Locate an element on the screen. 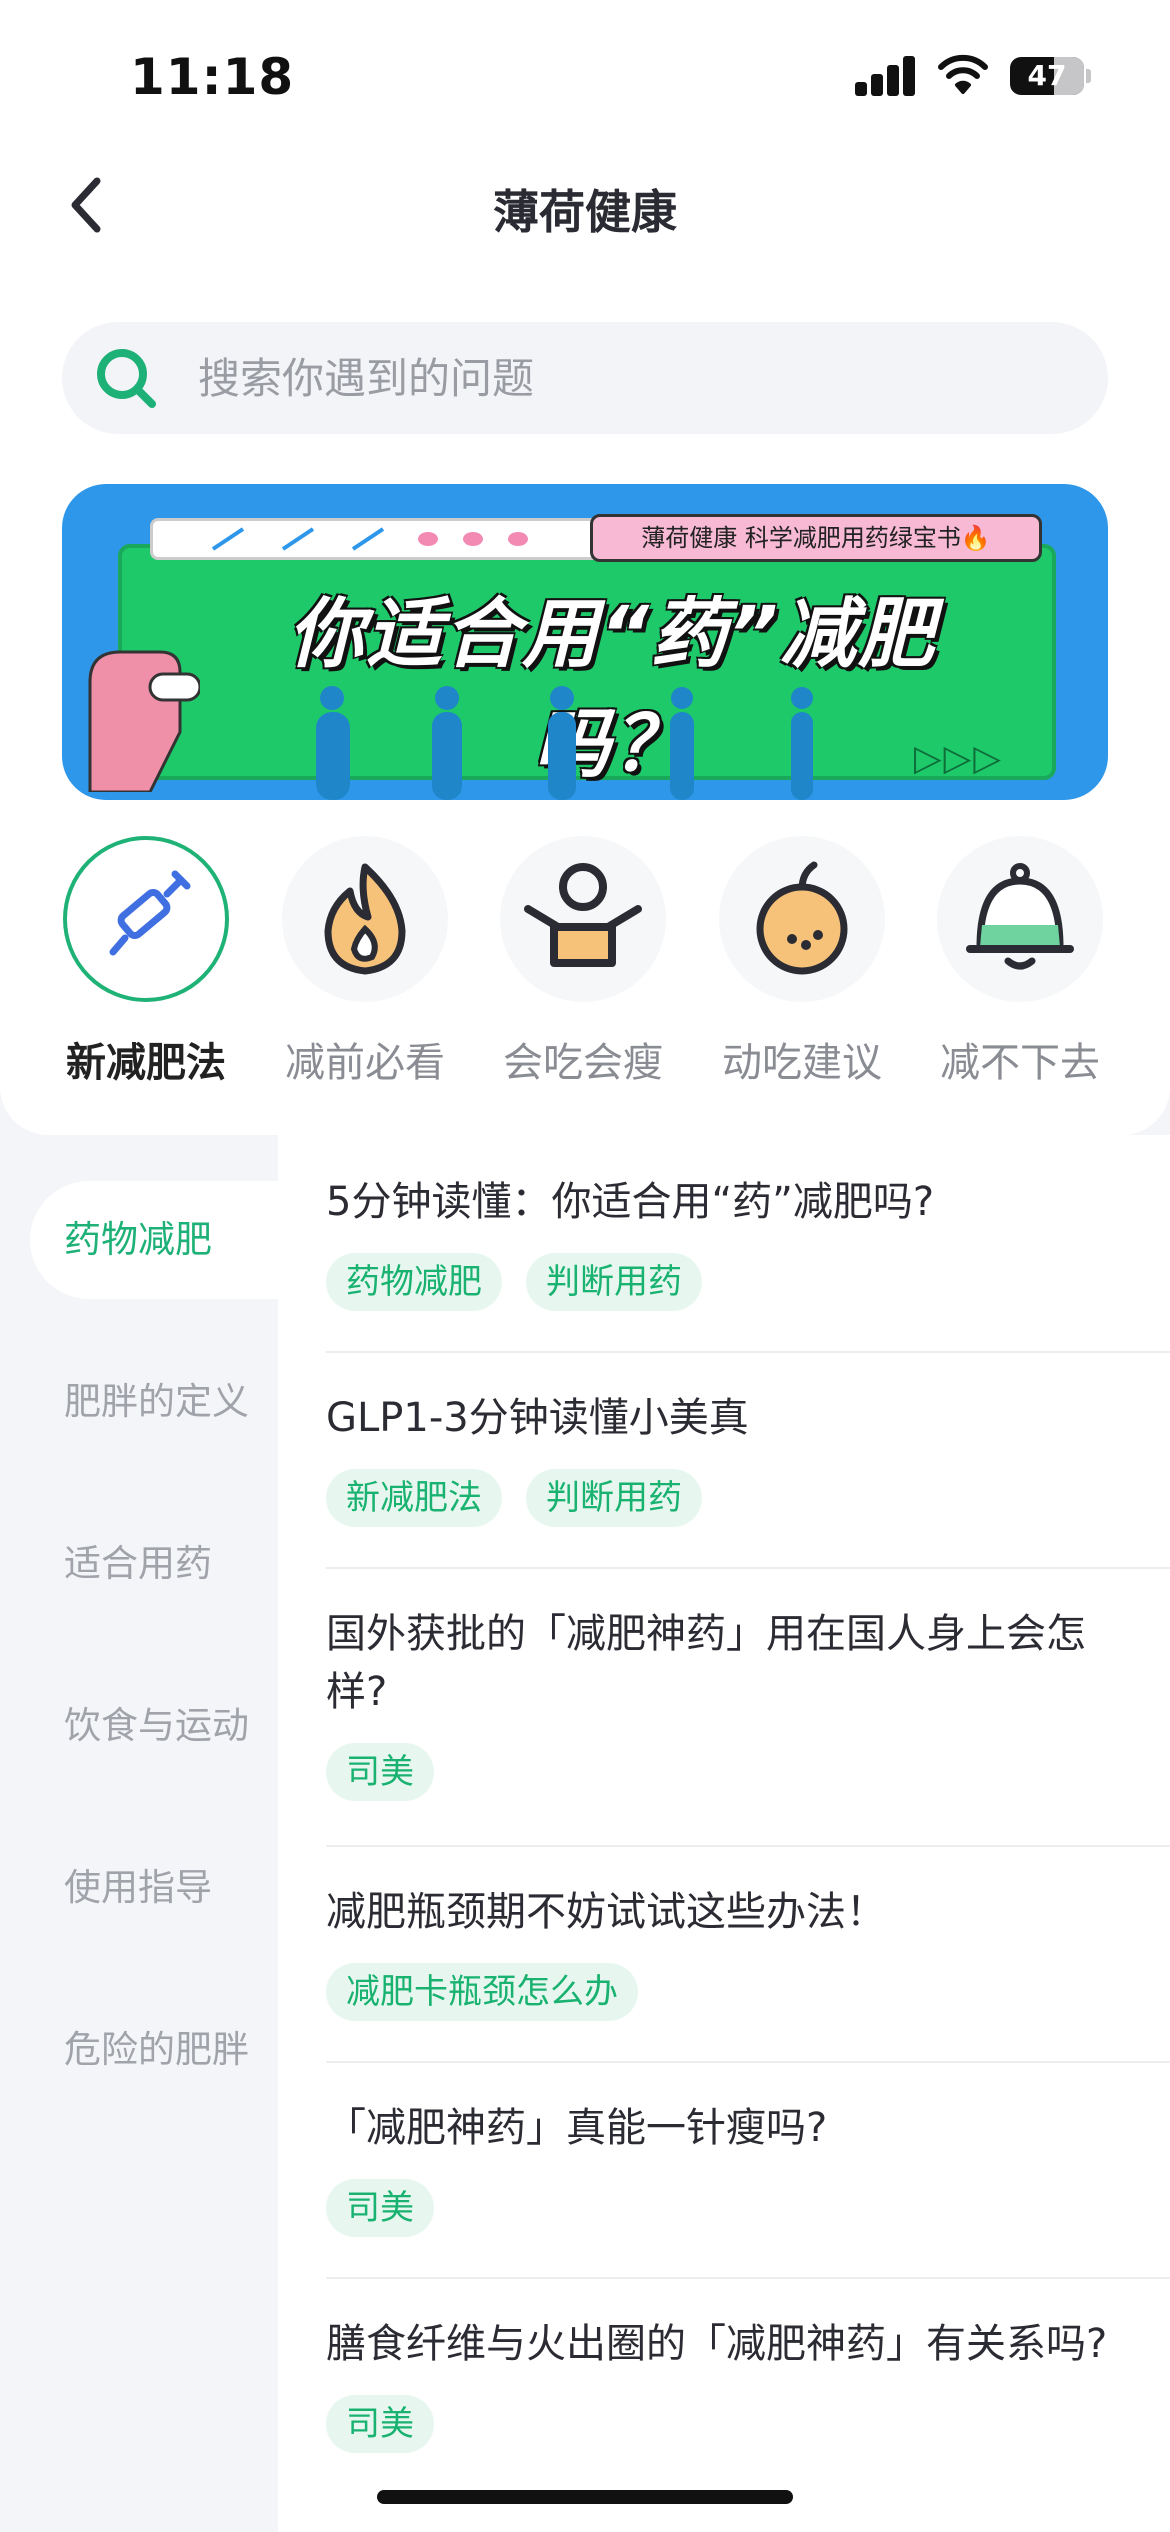  article-title: 「减肥神药」真能一针瘦吗? is located at coordinates (577, 2128).